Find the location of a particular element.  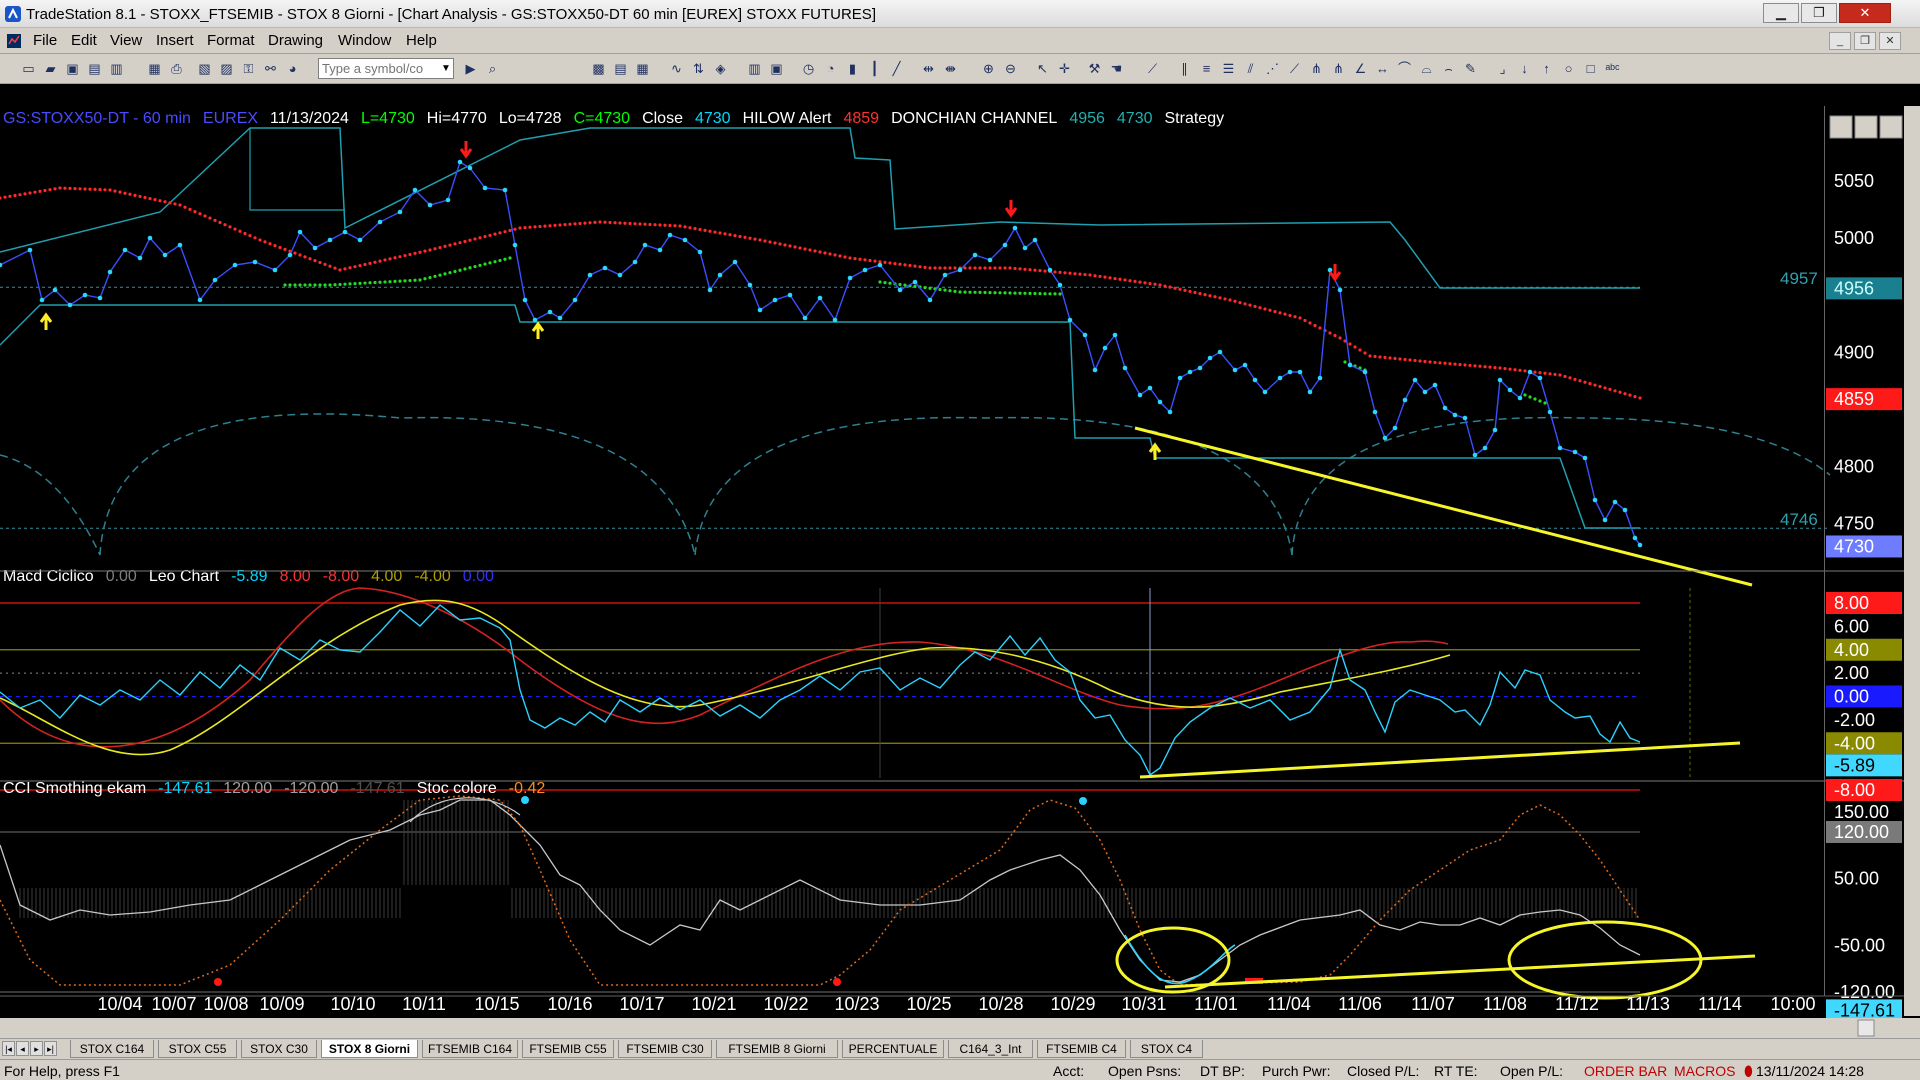

swing-icon: ⌟ is located at coordinates (1502, 68).